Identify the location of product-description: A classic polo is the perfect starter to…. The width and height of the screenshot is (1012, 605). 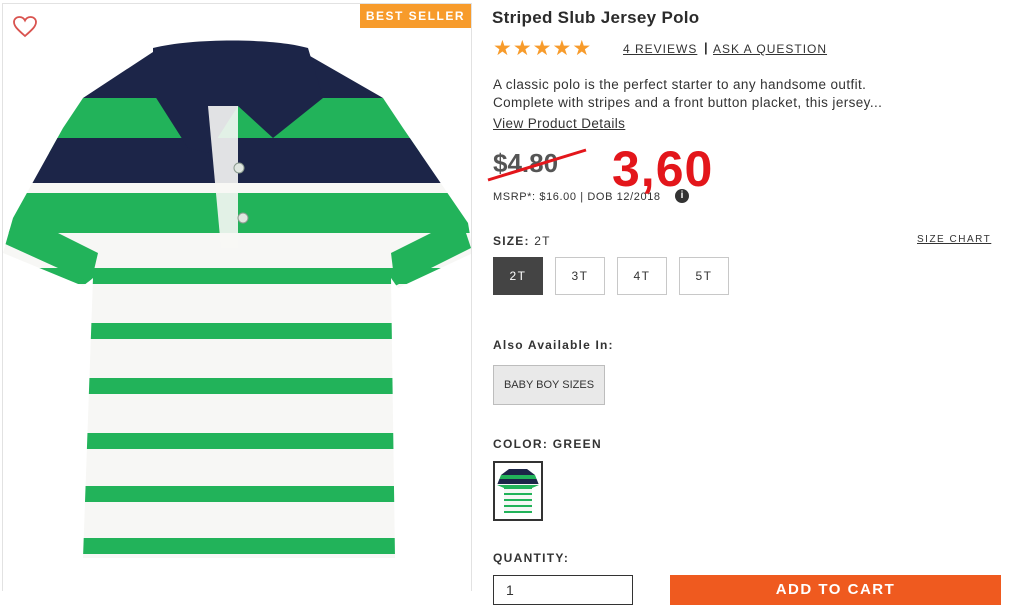
(743, 94).